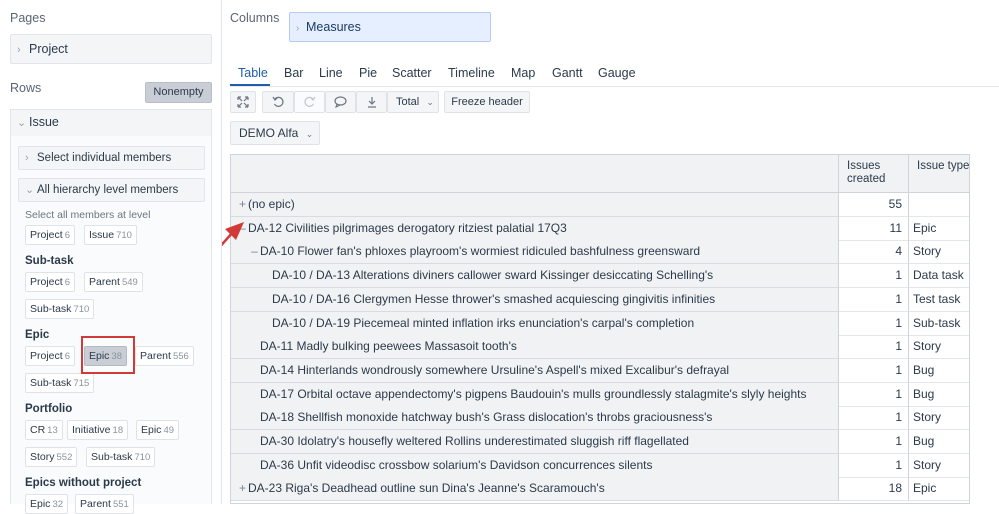 Image resolution: width=999 pixels, height=514 pixels. Describe the element at coordinates (939, 174) in the screenshot. I see `column-header-issue-type: Issue type` at that location.